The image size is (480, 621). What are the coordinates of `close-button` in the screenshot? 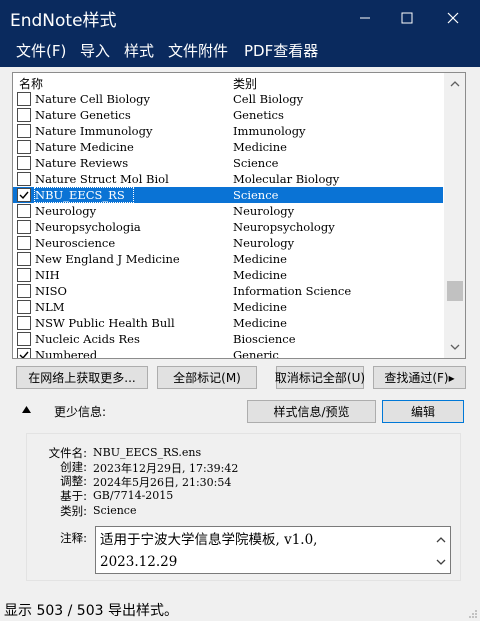 It's located at (453, 17).